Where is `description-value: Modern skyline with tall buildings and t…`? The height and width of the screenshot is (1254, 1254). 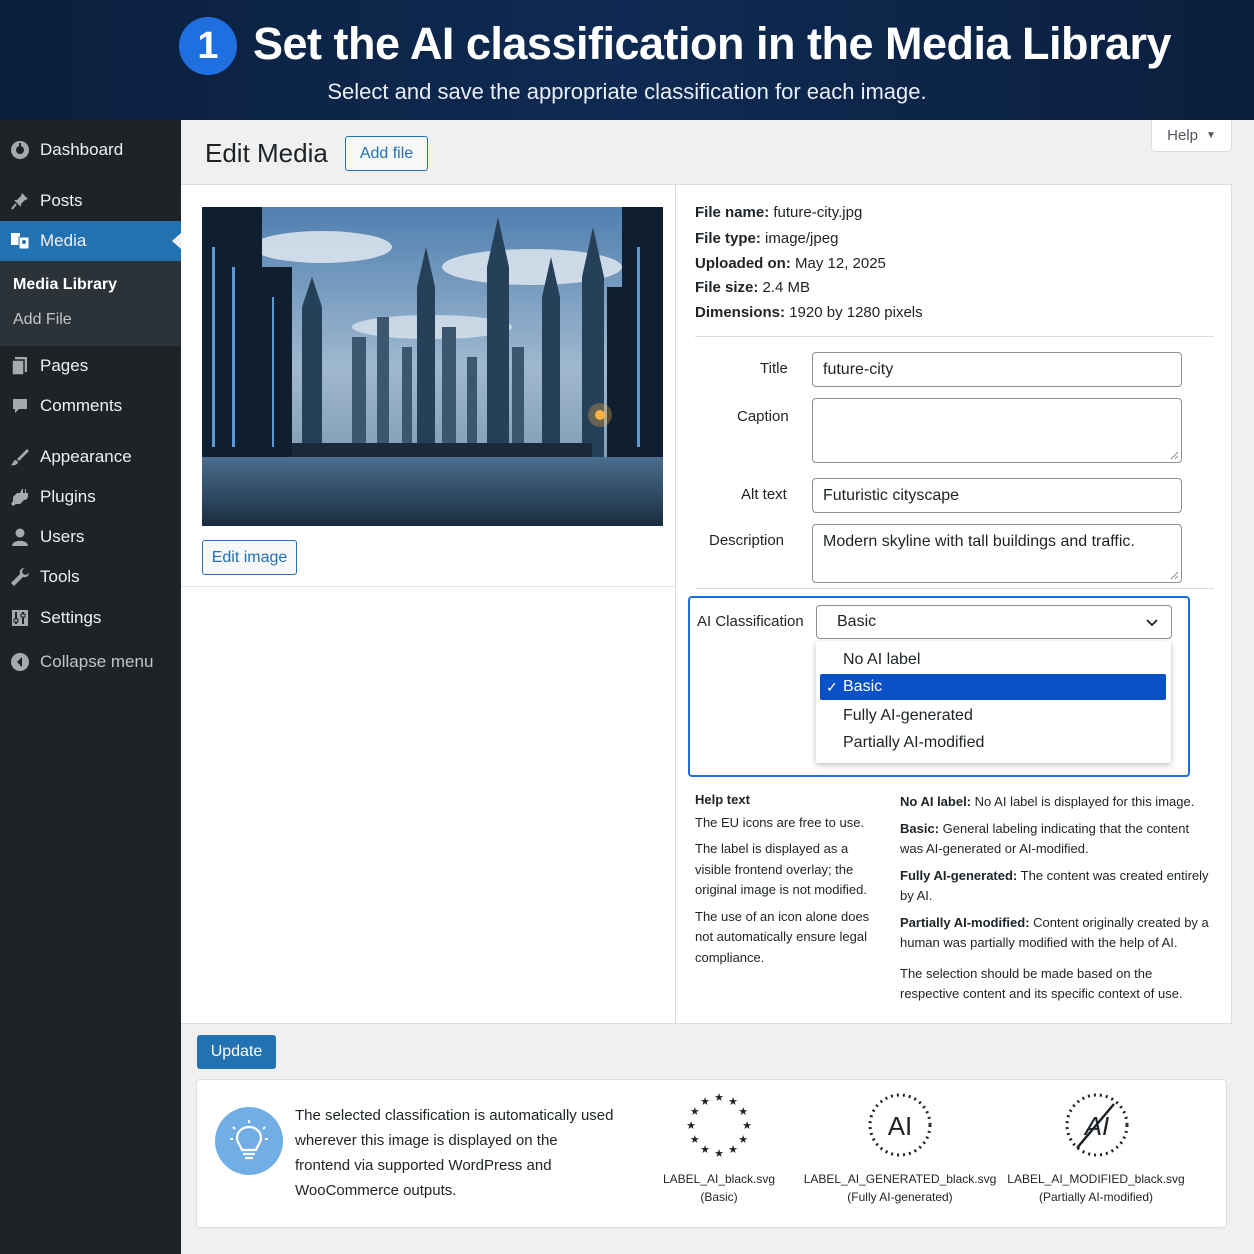
description-value: Modern skyline with tall buildings and t… is located at coordinates (979, 541).